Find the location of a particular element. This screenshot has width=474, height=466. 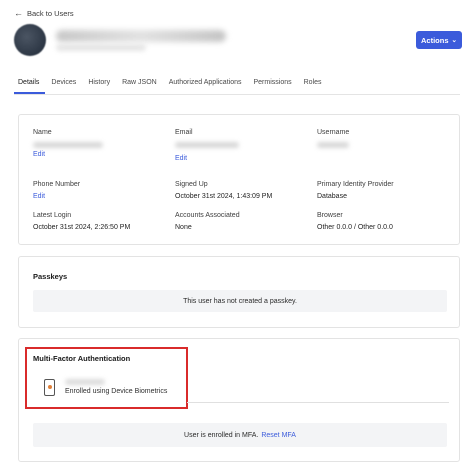

chevron-down-icon: ⌄ is located at coordinates (454, 40).